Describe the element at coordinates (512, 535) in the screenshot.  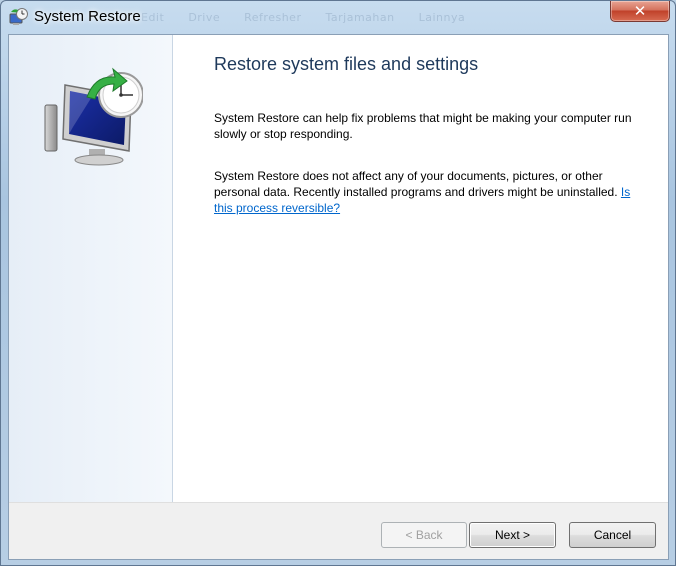
I see `next-button: Next >` at that location.